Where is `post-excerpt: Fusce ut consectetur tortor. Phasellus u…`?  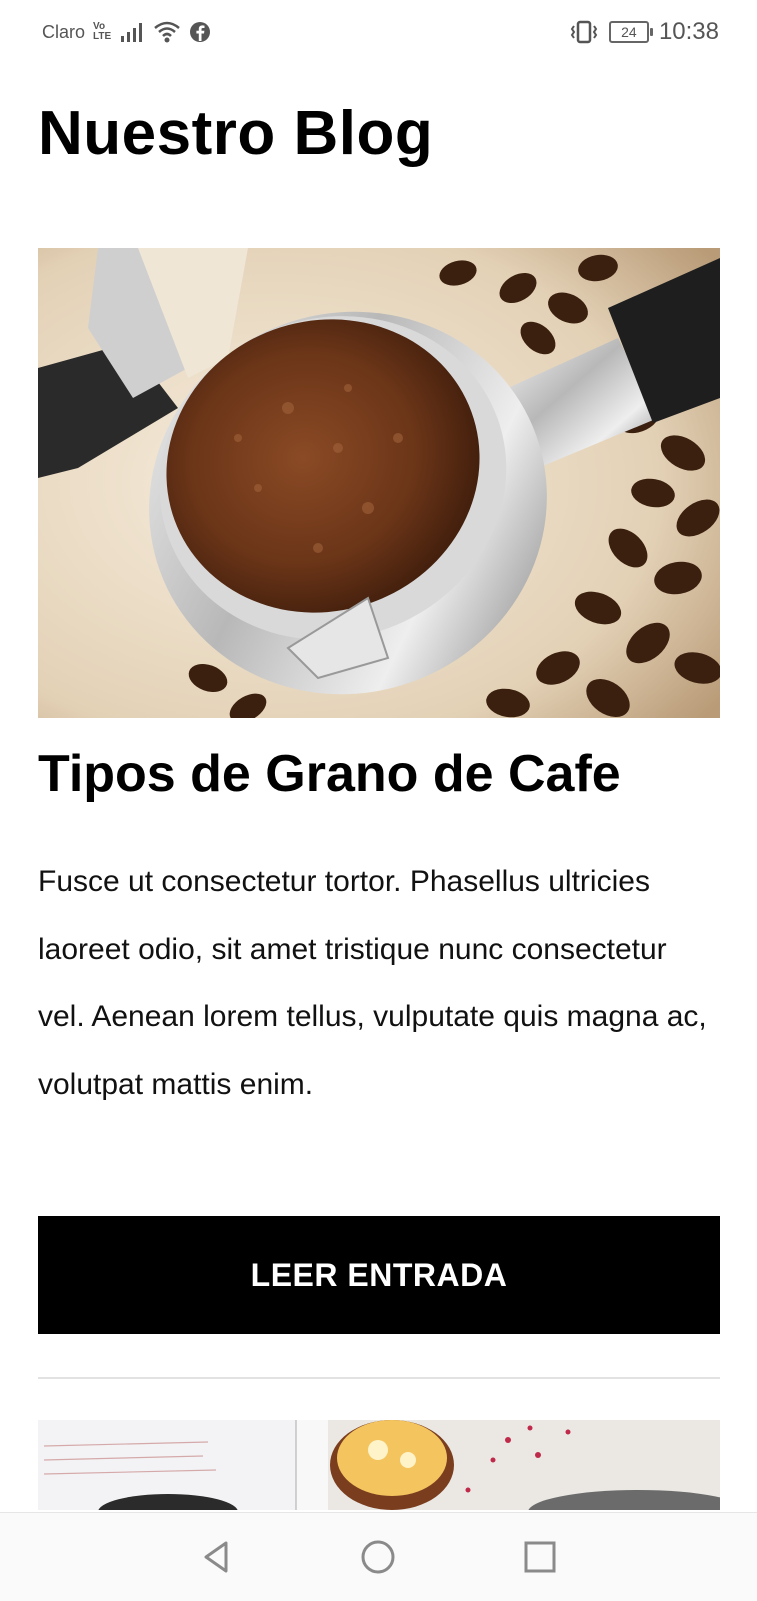
post-excerpt: Fusce ut consectetur tortor. Phasellus u… is located at coordinates (372, 983).